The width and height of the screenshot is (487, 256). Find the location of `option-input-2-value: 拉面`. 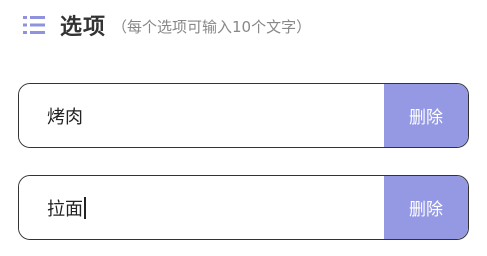

option-input-2-value: 拉面 is located at coordinates (65, 209).